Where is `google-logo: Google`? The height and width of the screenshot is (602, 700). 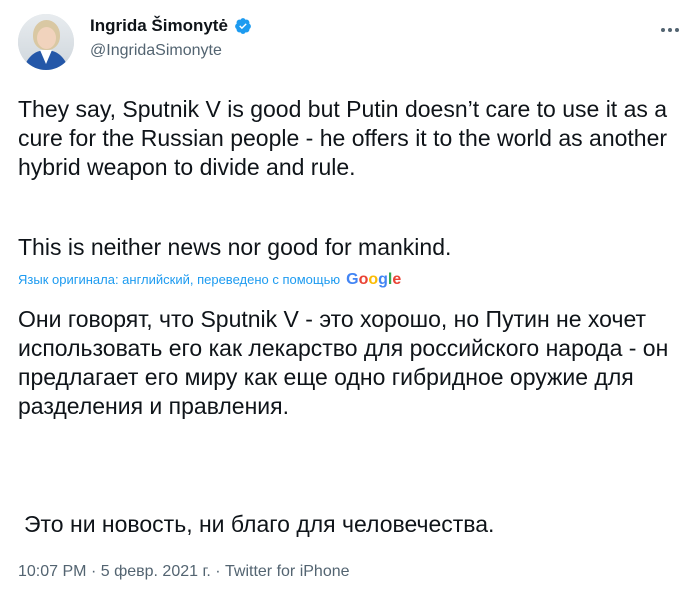
google-logo: Google is located at coordinates (374, 279).